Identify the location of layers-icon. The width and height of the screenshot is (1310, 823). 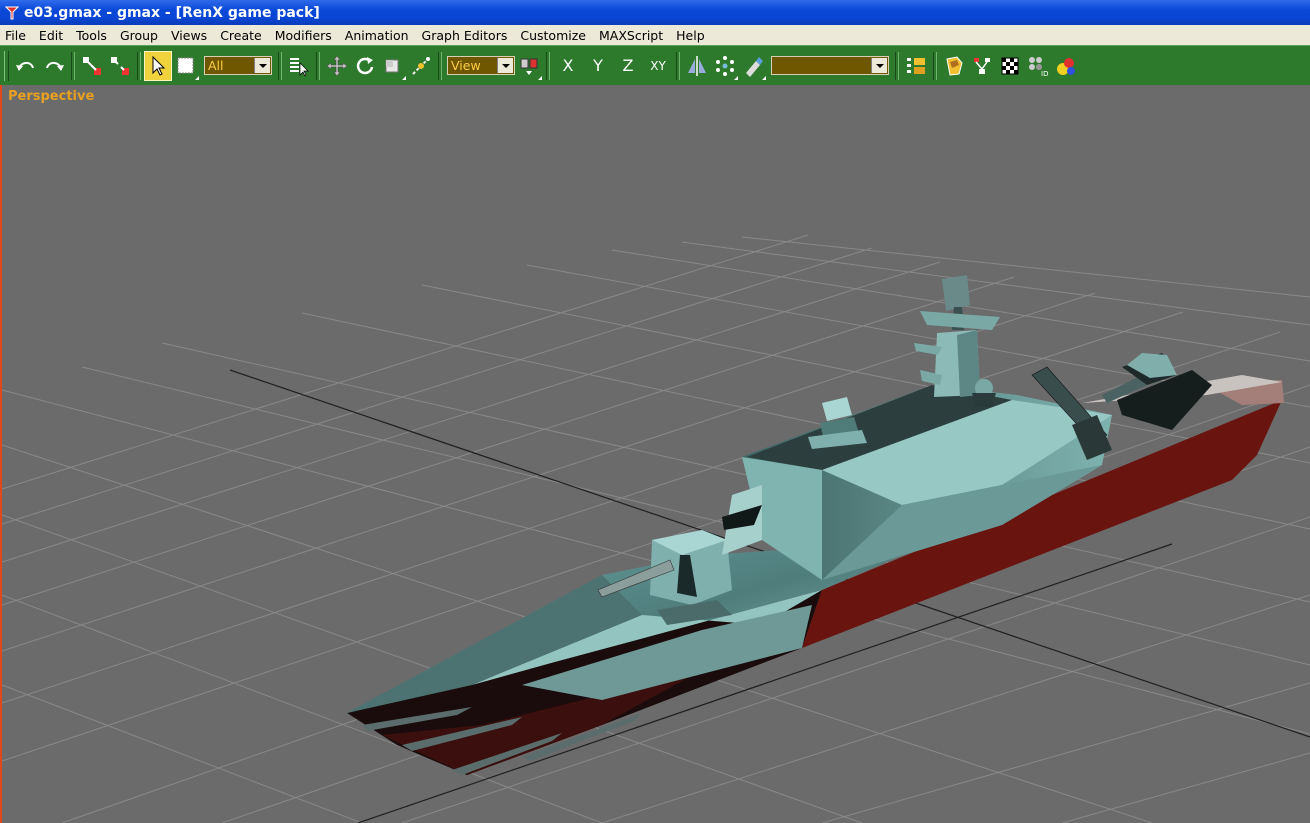
(916, 65).